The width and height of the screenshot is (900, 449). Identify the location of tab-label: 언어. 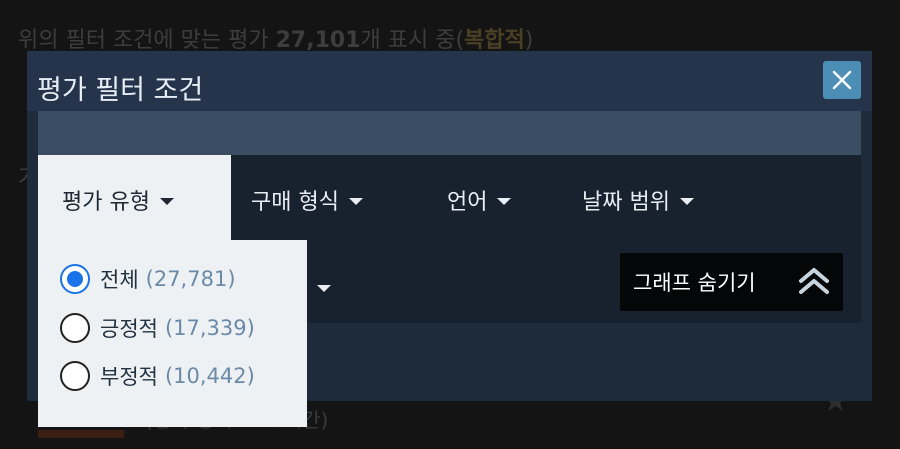
(467, 202).